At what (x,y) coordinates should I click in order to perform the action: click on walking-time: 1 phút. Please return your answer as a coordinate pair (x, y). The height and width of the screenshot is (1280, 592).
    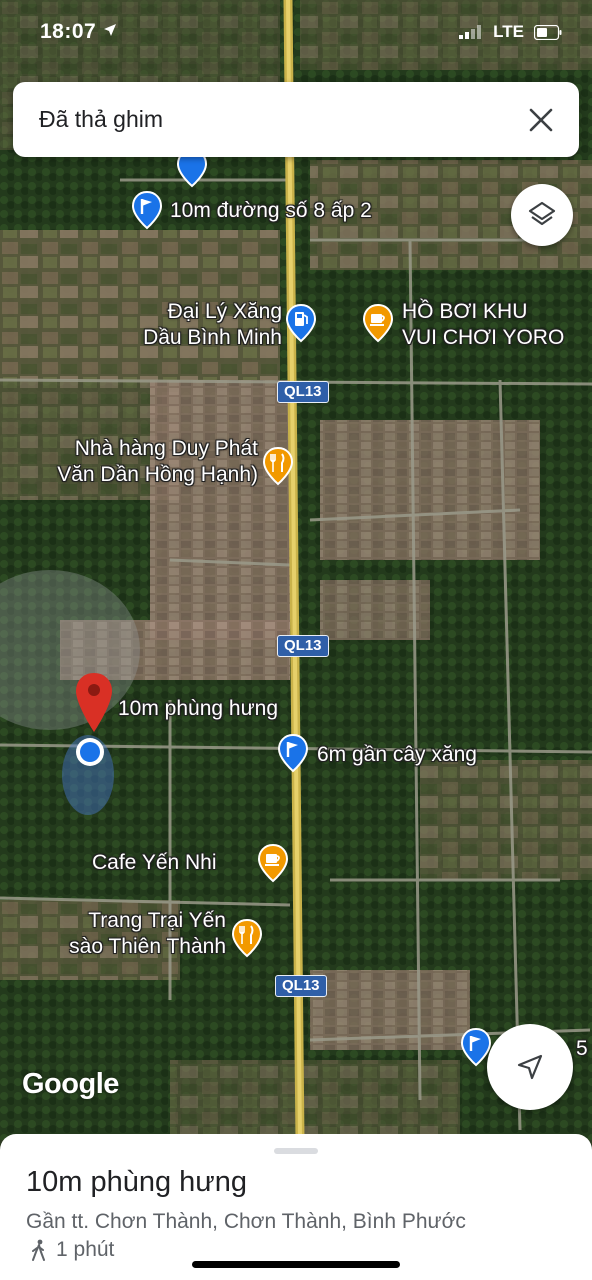
    Looking at the image, I should click on (72, 1250).